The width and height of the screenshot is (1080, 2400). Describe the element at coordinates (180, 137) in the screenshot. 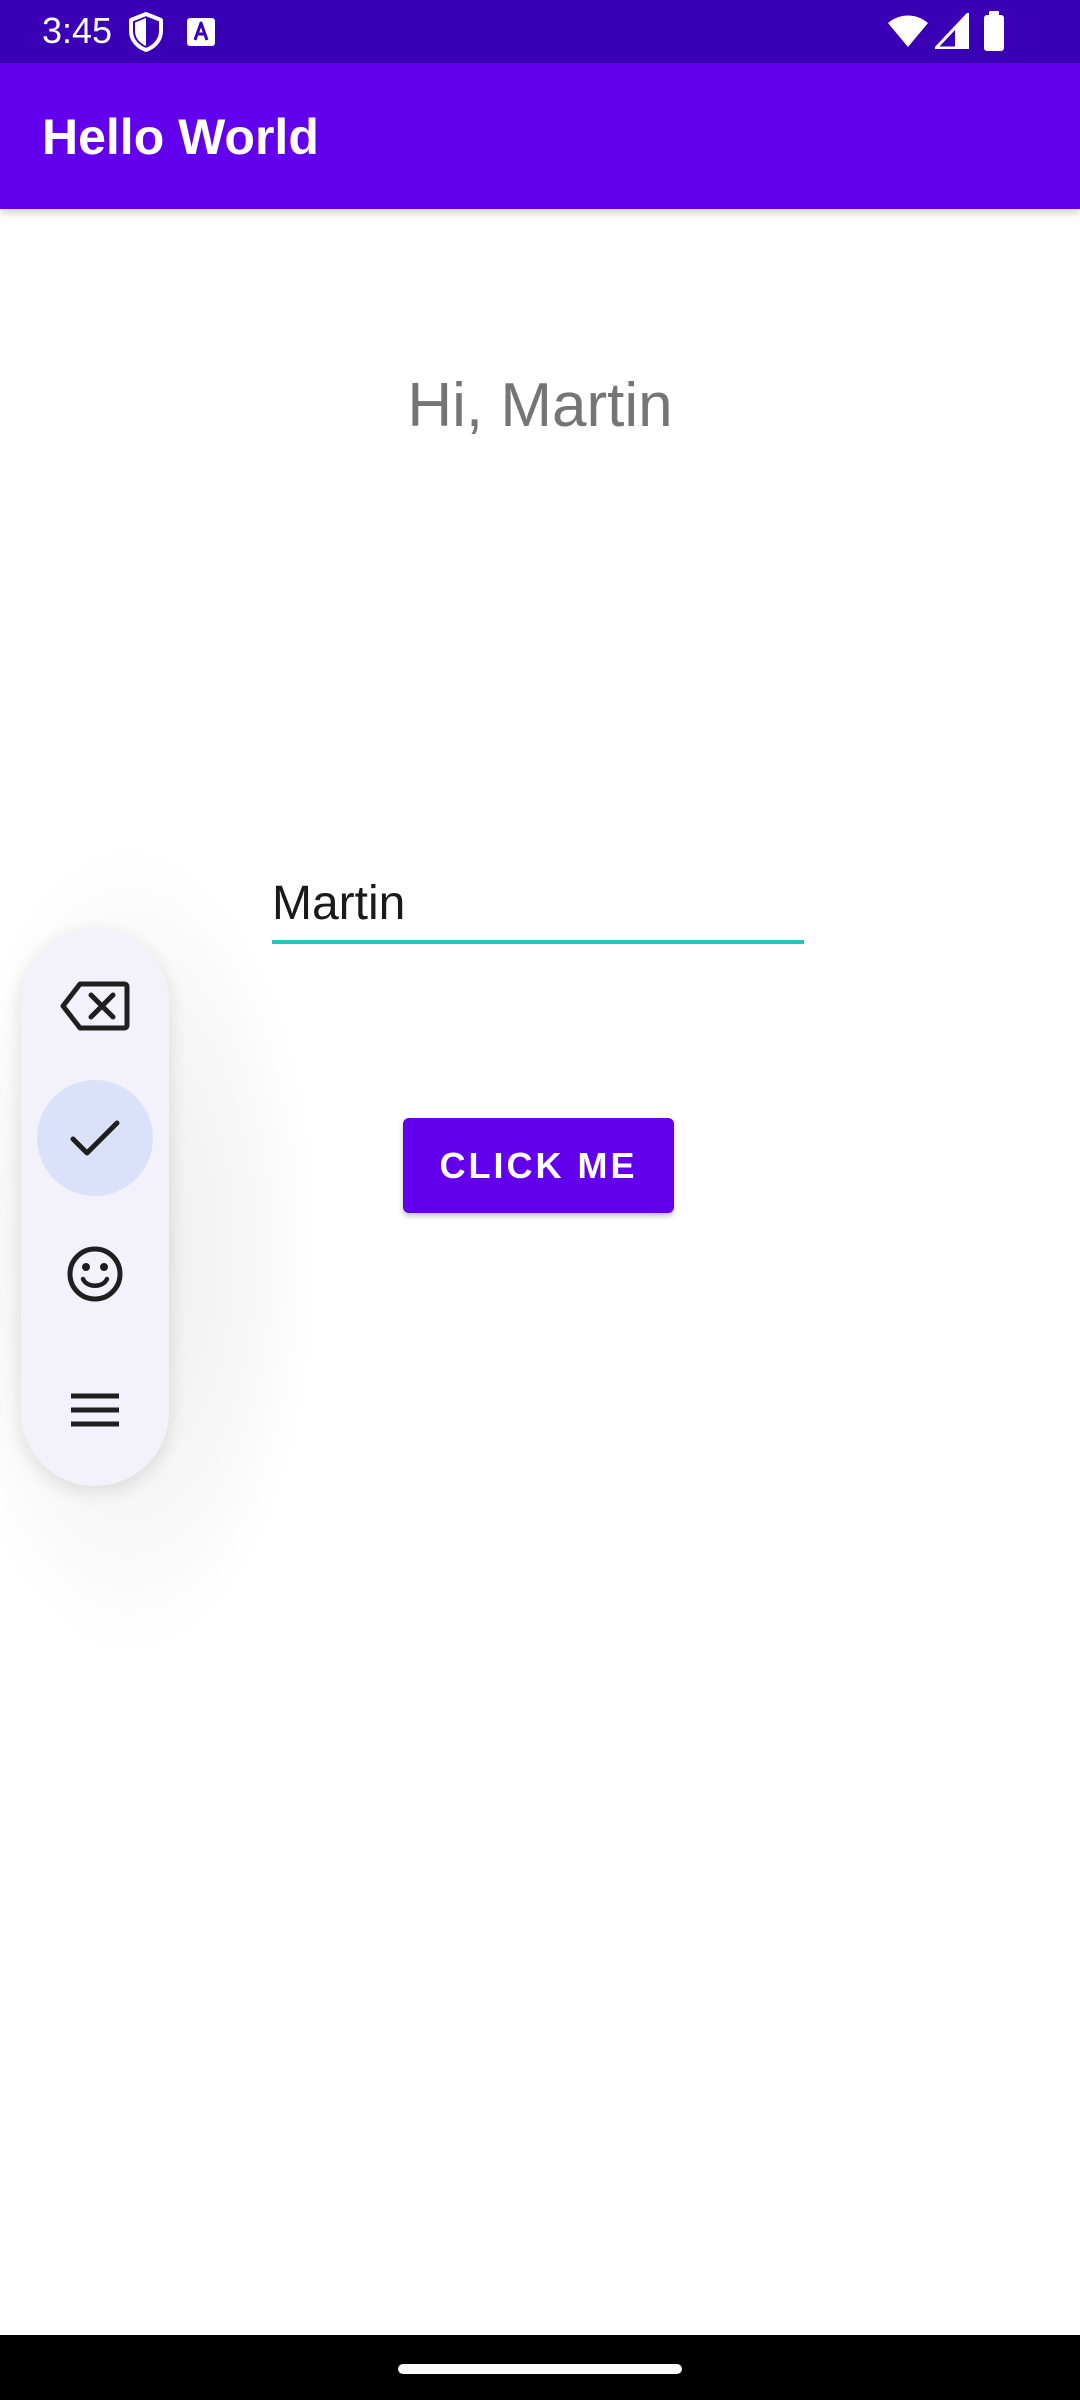

I see `app-title: Hello World` at that location.